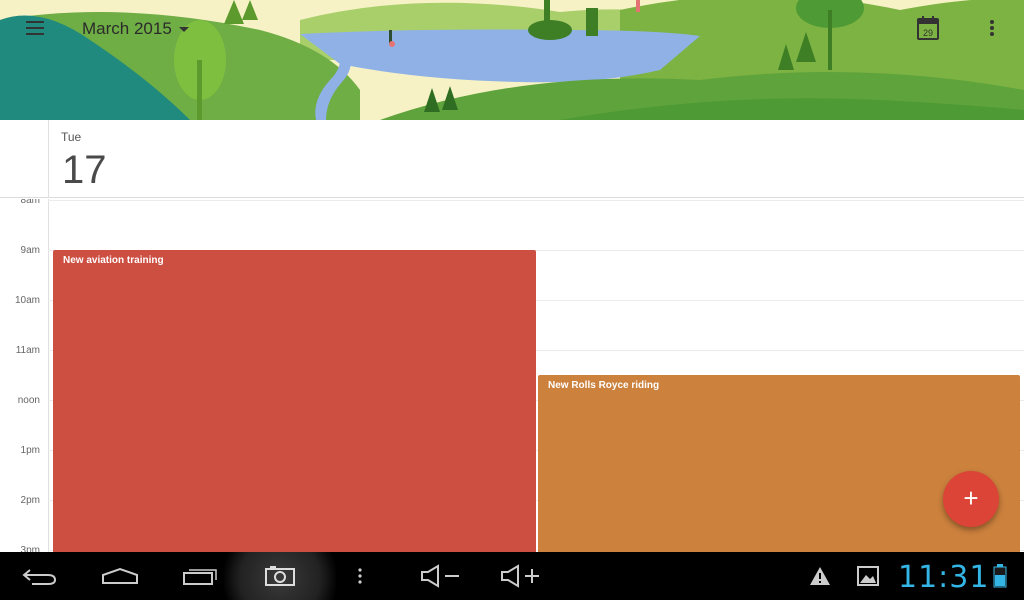  I want to click on today-date: 29, so click(928, 33).